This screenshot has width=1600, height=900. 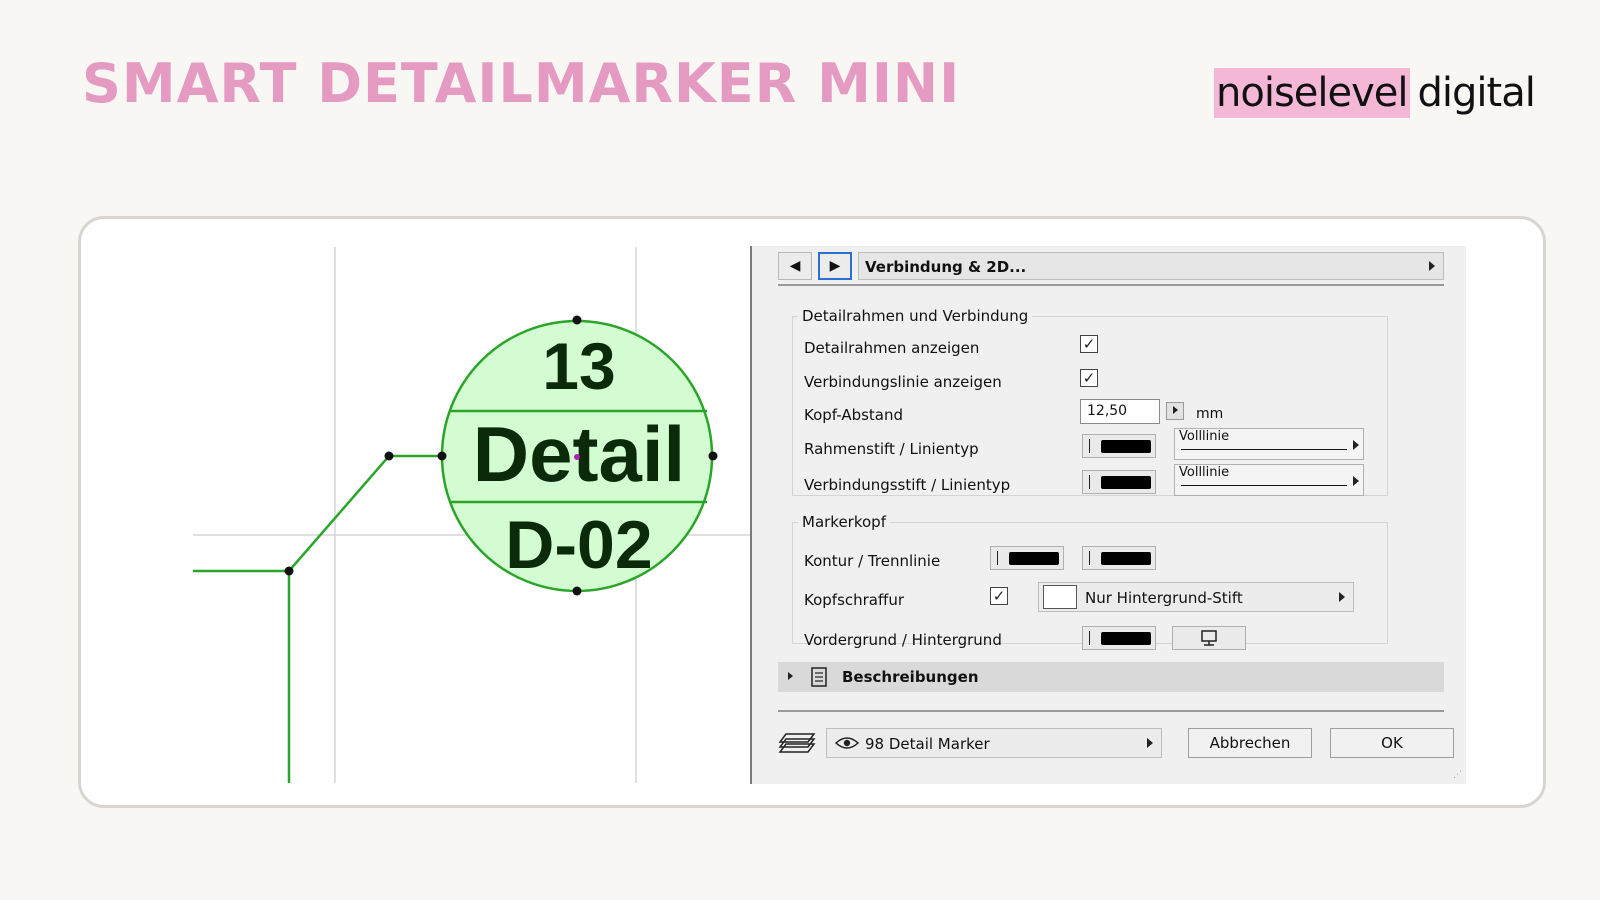 I want to click on brand-logo: noiselevel digital, so click(x=1375, y=93).